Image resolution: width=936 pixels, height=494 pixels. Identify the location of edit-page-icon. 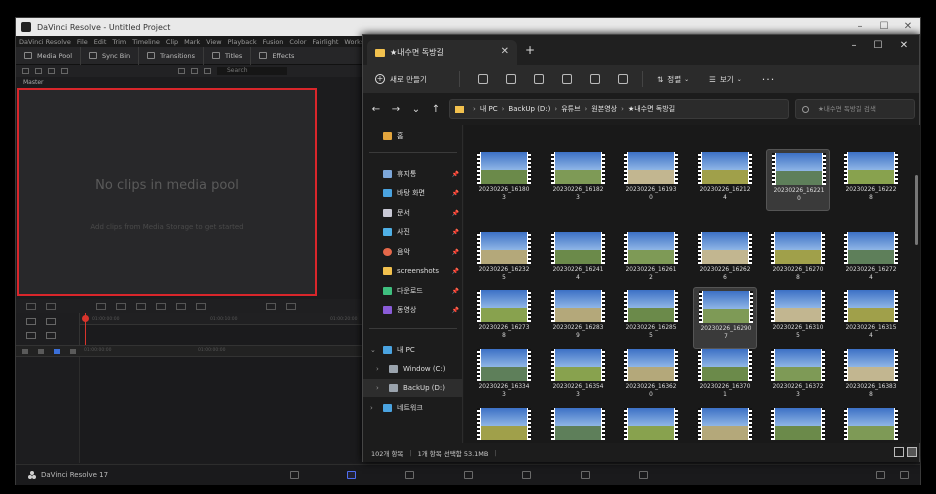
(409, 475).